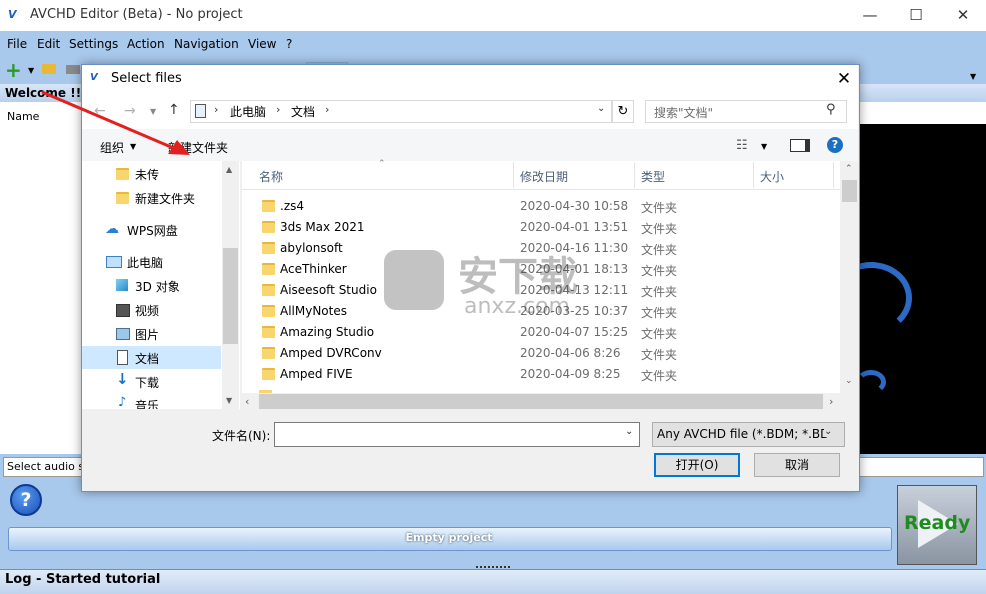  Describe the element at coordinates (206, 44) in the screenshot. I see `menu-navigation: Navigation` at that location.